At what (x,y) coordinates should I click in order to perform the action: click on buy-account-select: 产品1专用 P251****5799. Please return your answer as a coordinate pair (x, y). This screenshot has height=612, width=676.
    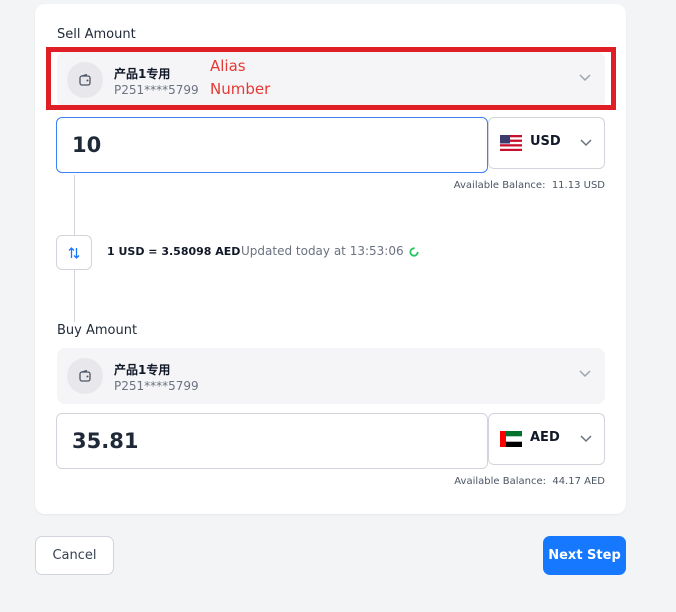
    Looking at the image, I should click on (331, 376).